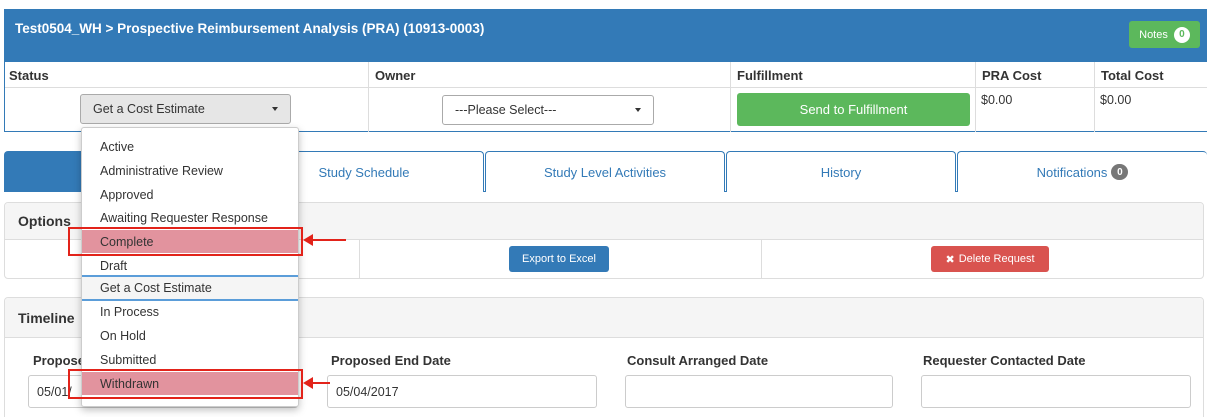 Image resolution: width=1207 pixels, height=417 pixels. What do you see at coordinates (190, 194) in the screenshot?
I see `status-option-approved: Approved` at bounding box center [190, 194].